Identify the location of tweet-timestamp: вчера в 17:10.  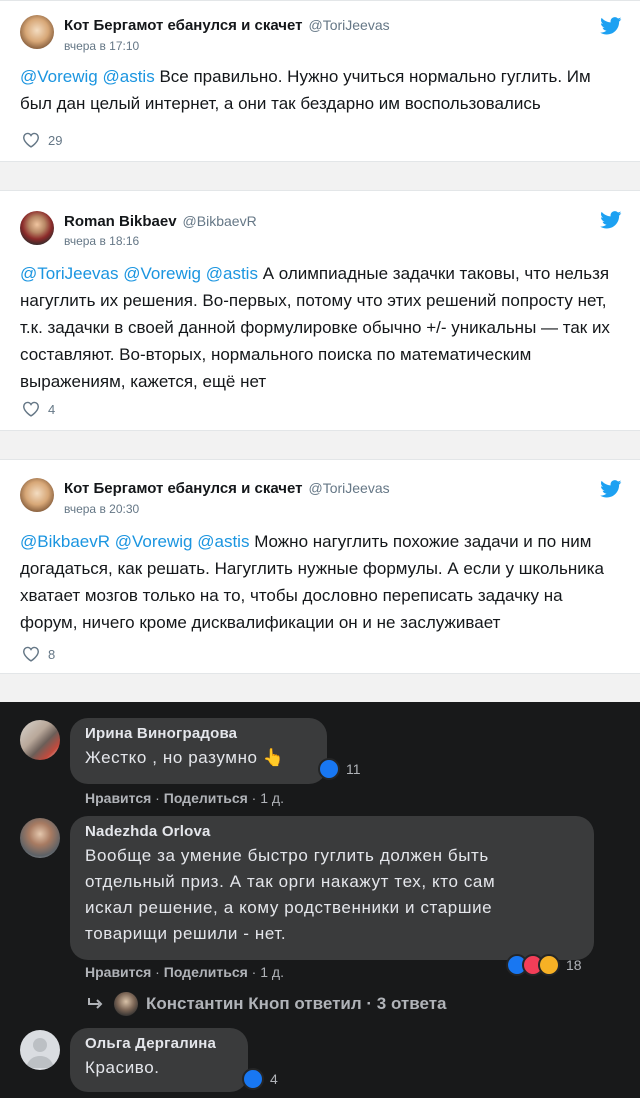
(101, 46).